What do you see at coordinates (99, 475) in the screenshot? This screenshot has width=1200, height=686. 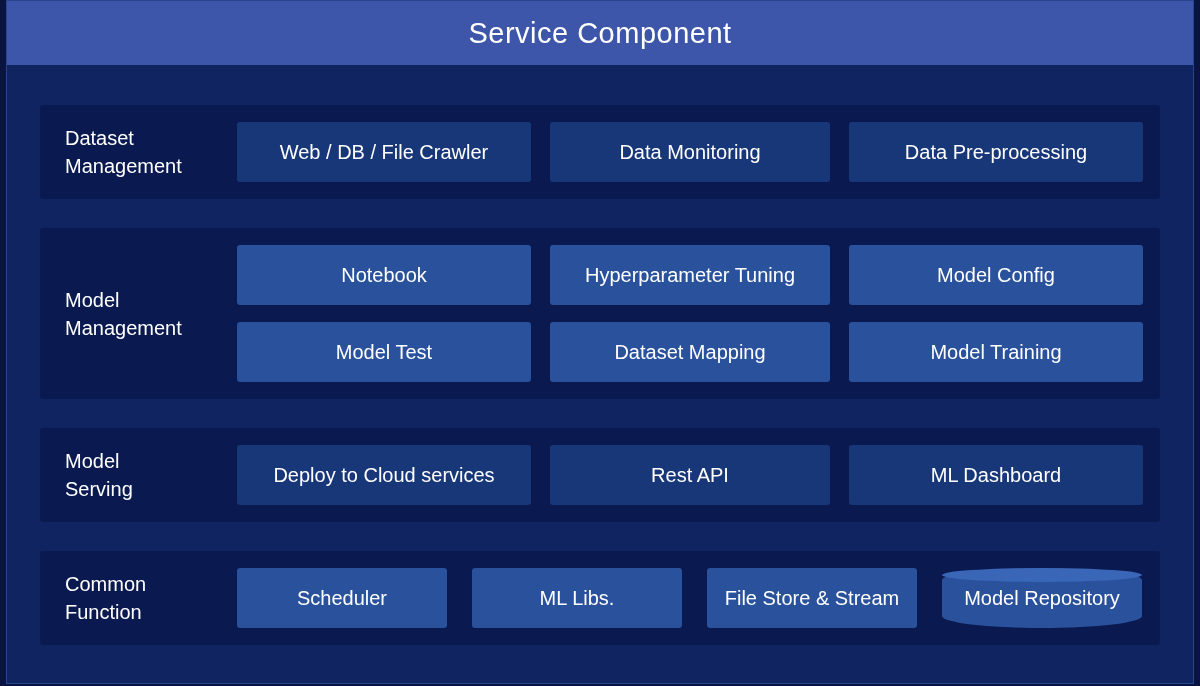 I see `section-label: Model Serving` at bounding box center [99, 475].